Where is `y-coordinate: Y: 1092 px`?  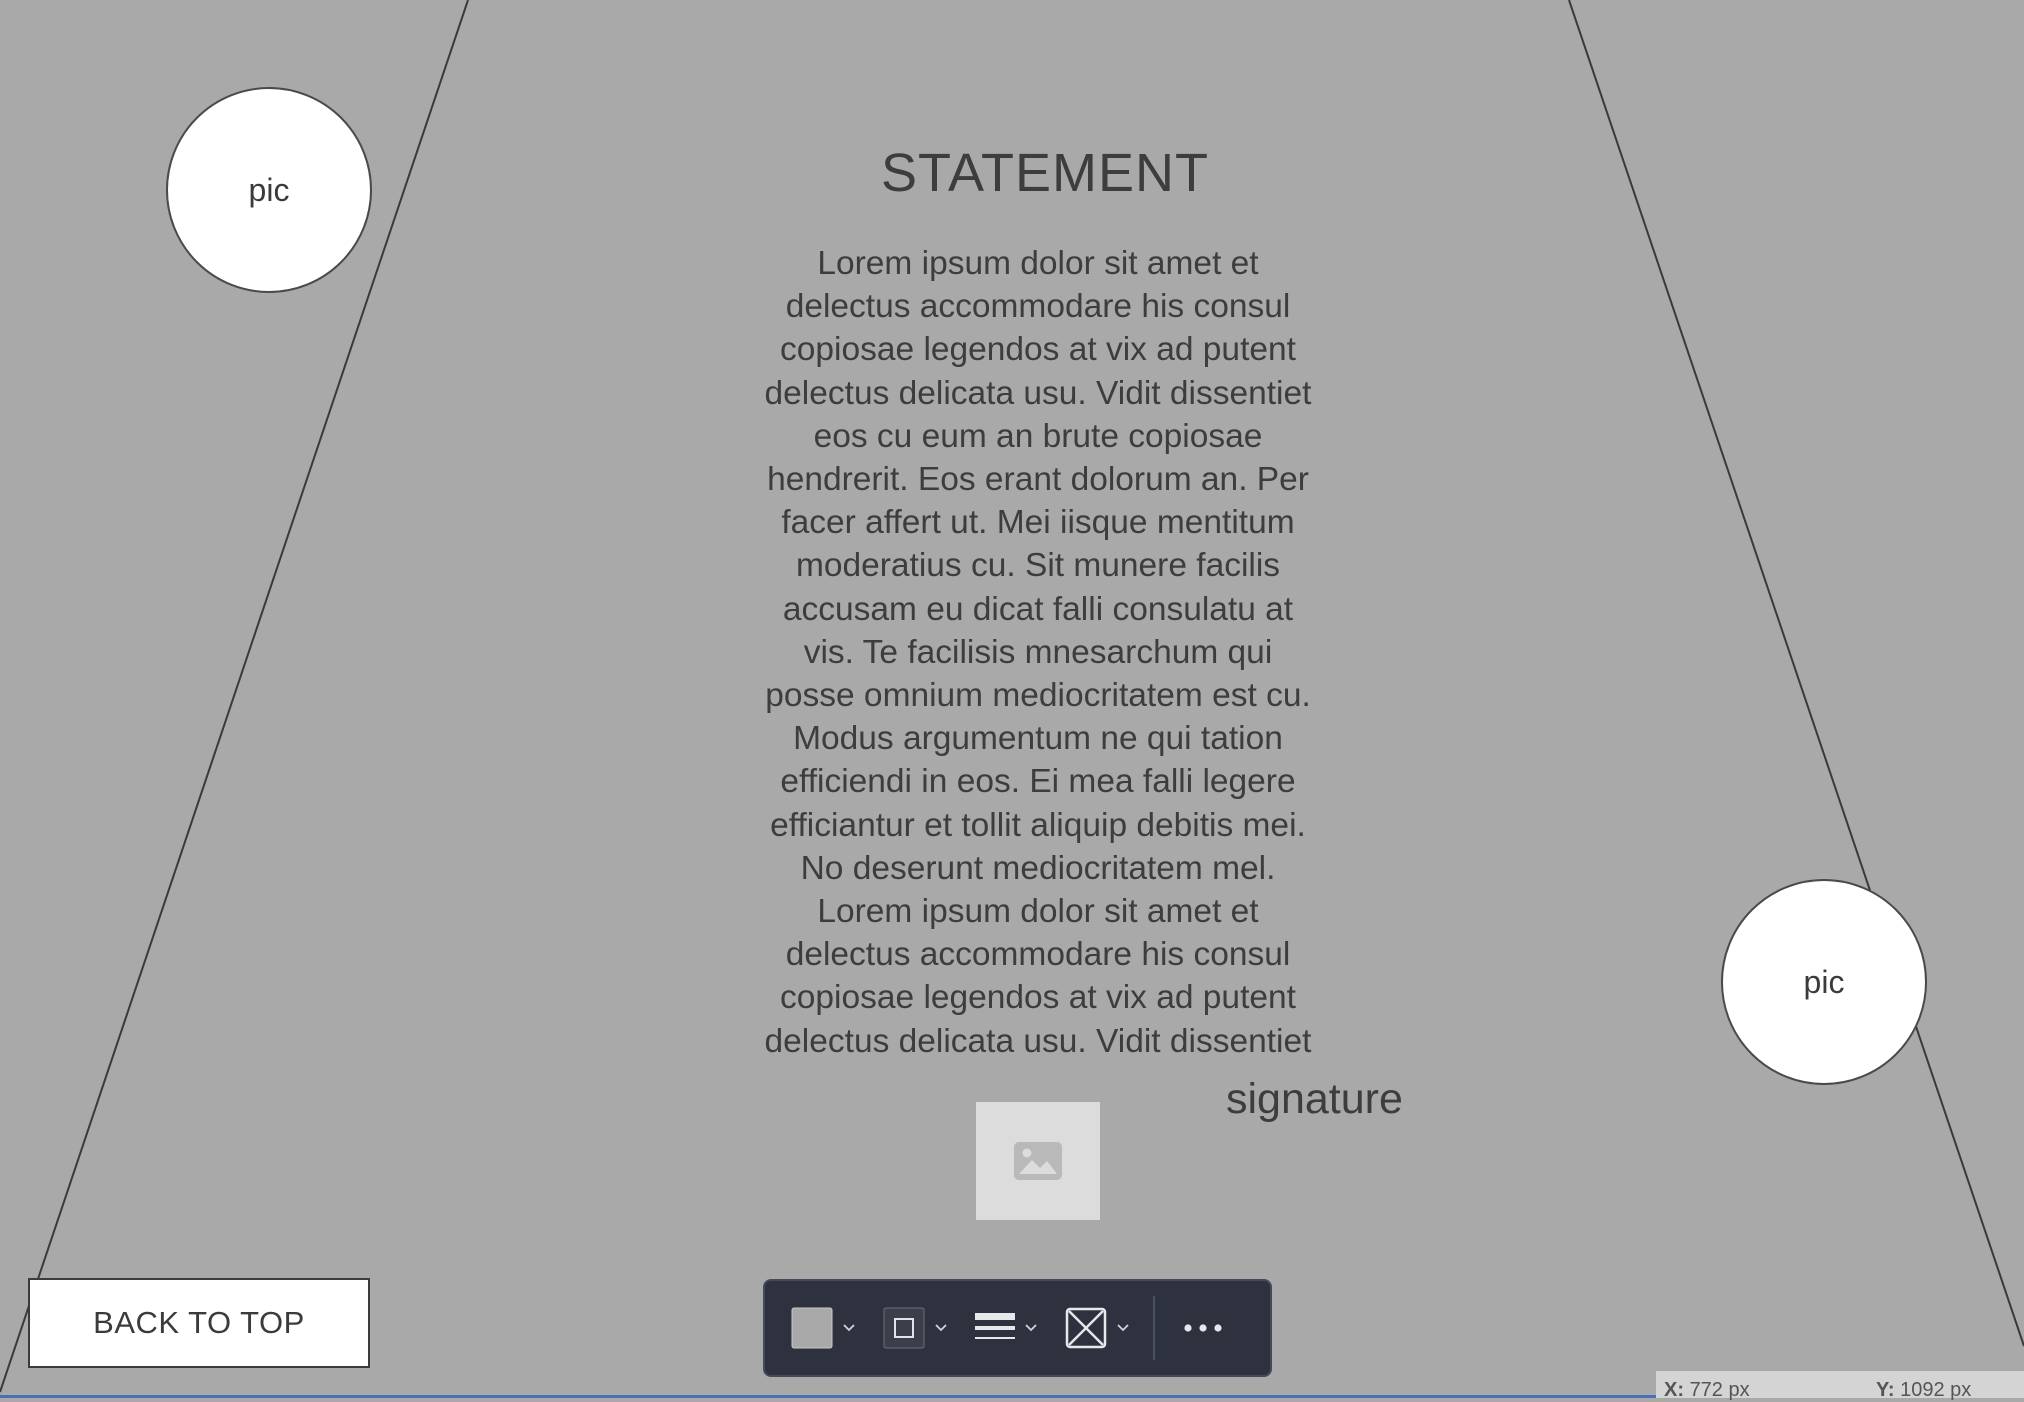 y-coordinate: Y: 1092 px is located at coordinates (1923, 1390).